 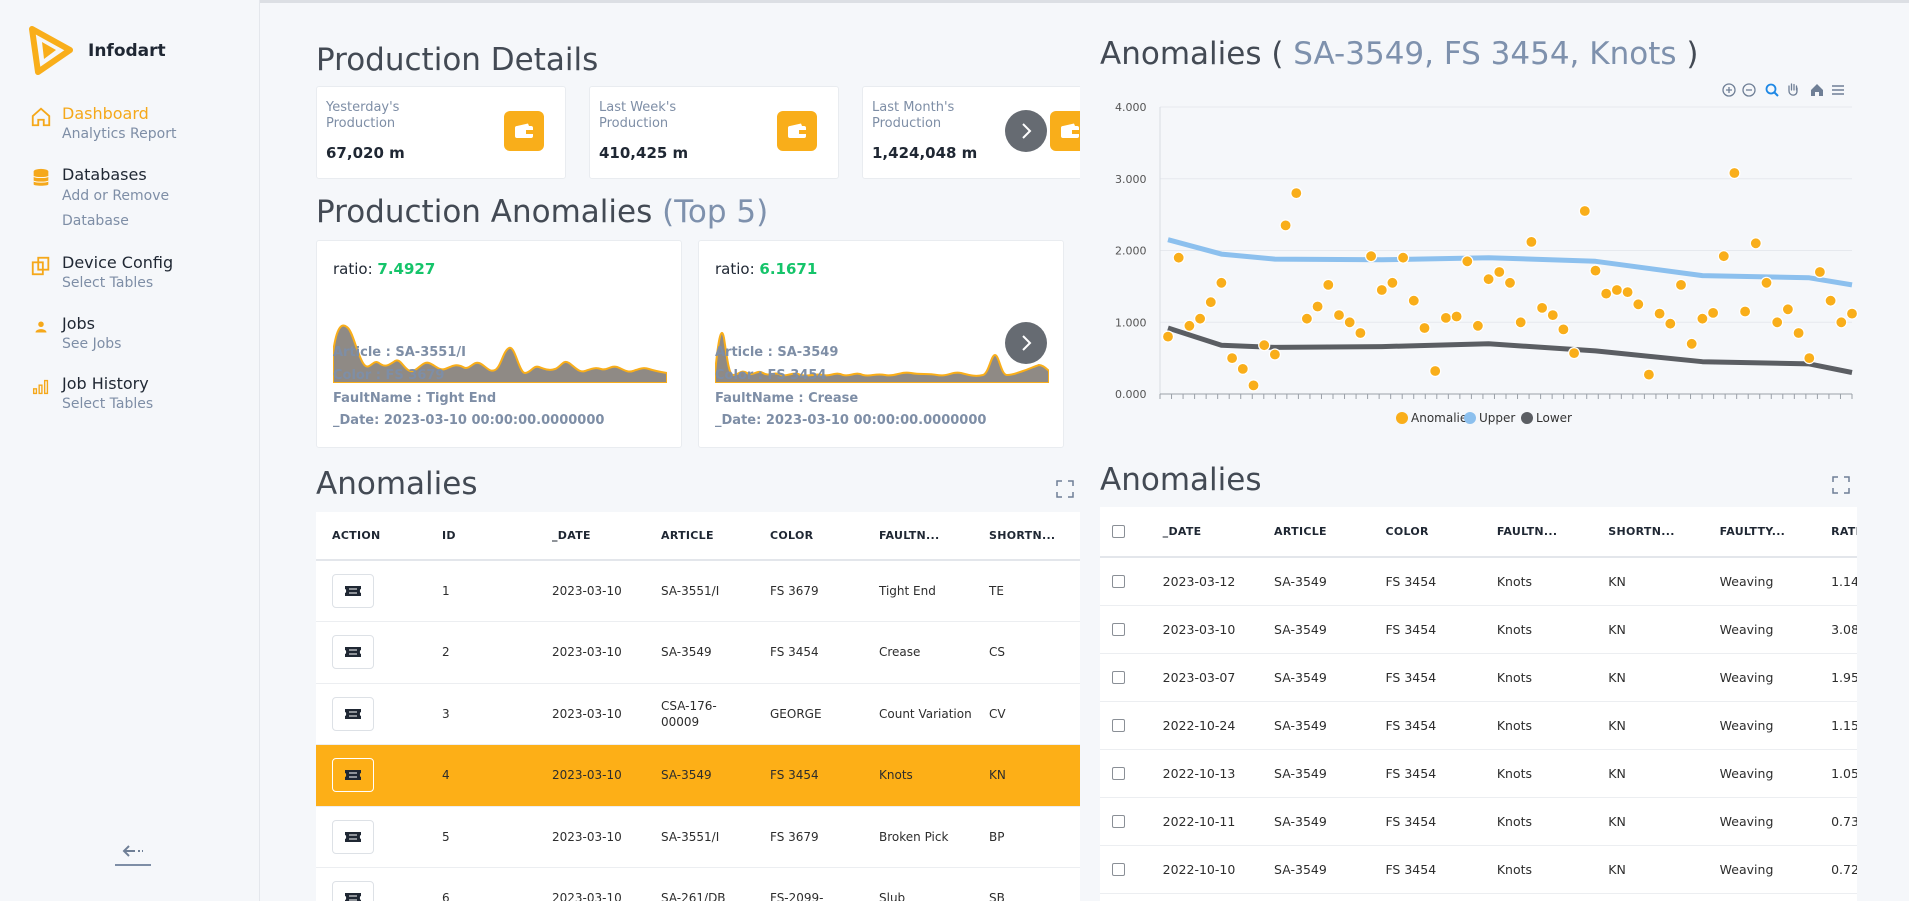 I want to click on production-card-label: Yesterday's Production, so click(x=363, y=115).